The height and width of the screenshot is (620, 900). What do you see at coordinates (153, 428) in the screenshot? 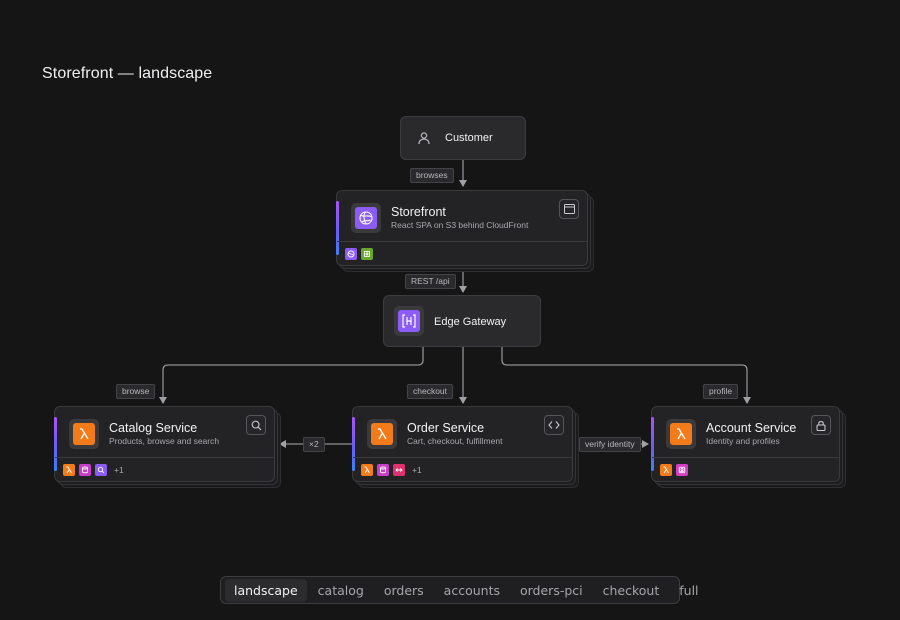
I see `node-title: Catalog Service` at bounding box center [153, 428].